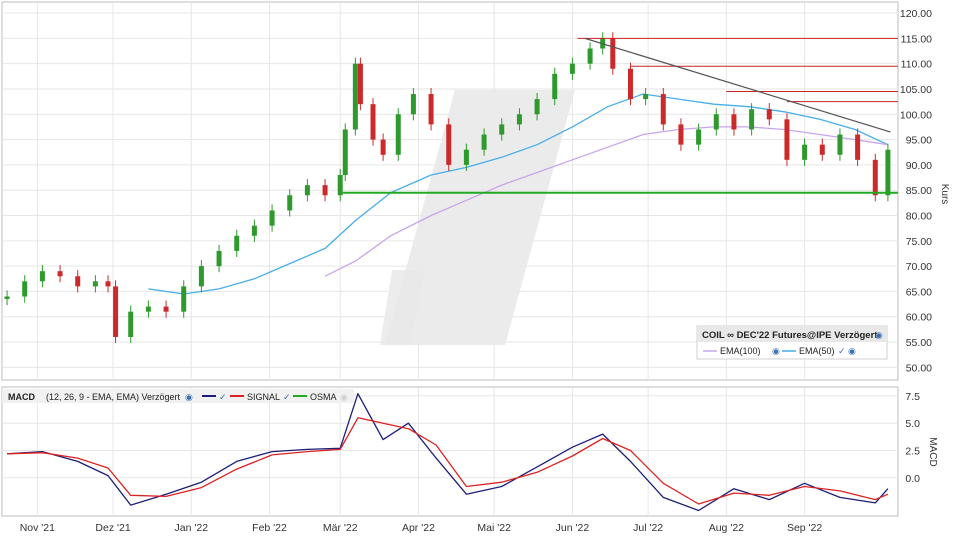 This screenshot has width=960, height=545. What do you see at coordinates (919, 141) in the screenshot?
I see `price-y-tick: 95.00` at bounding box center [919, 141].